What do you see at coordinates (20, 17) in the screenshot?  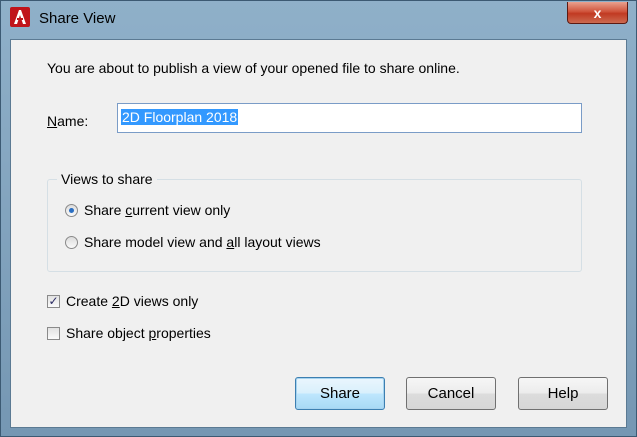 I see `autocad-app-icon` at bounding box center [20, 17].